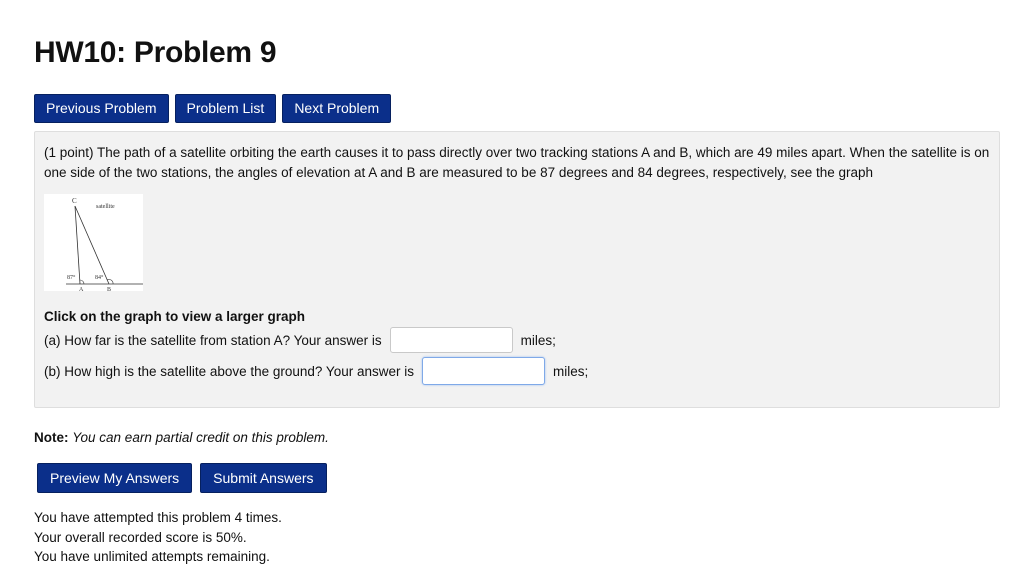 The height and width of the screenshot is (567, 1024). What do you see at coordinates (77, 245) in the screenshot?
I see `line-c-to-a` at bounding box center [77, 245].